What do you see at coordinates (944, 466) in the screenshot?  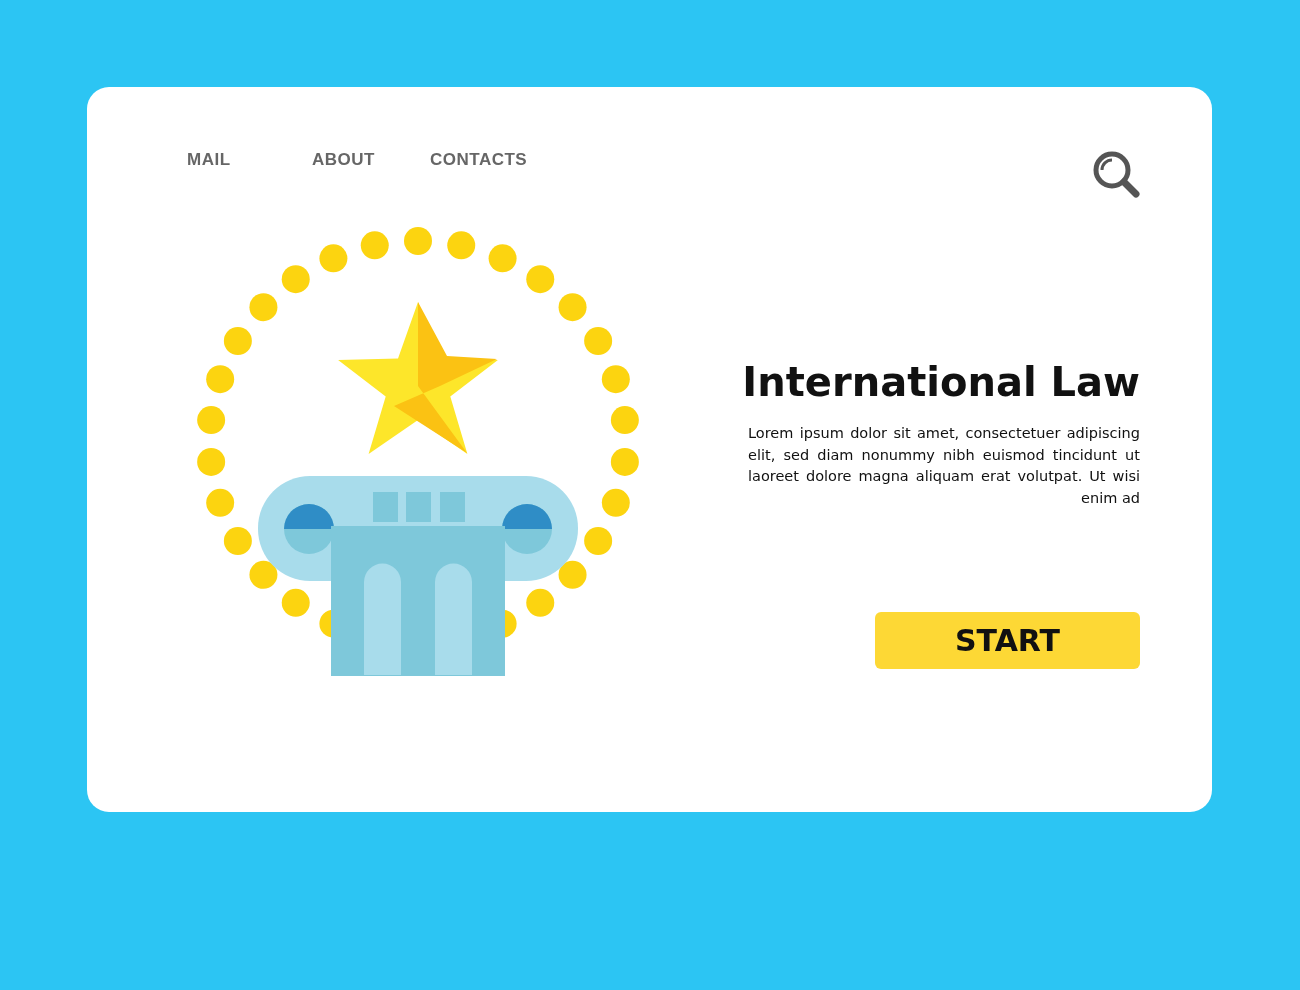 I see `hero-paragraph: Lorem ipsum dolor sit amet, consectetuer adipiscing elit, sed diam nonummy nibh euismod tincidunt ut laoreet dolore magna aliquam erat volutpat. Ut wisi enim ad` at bounding box center [944, 466].